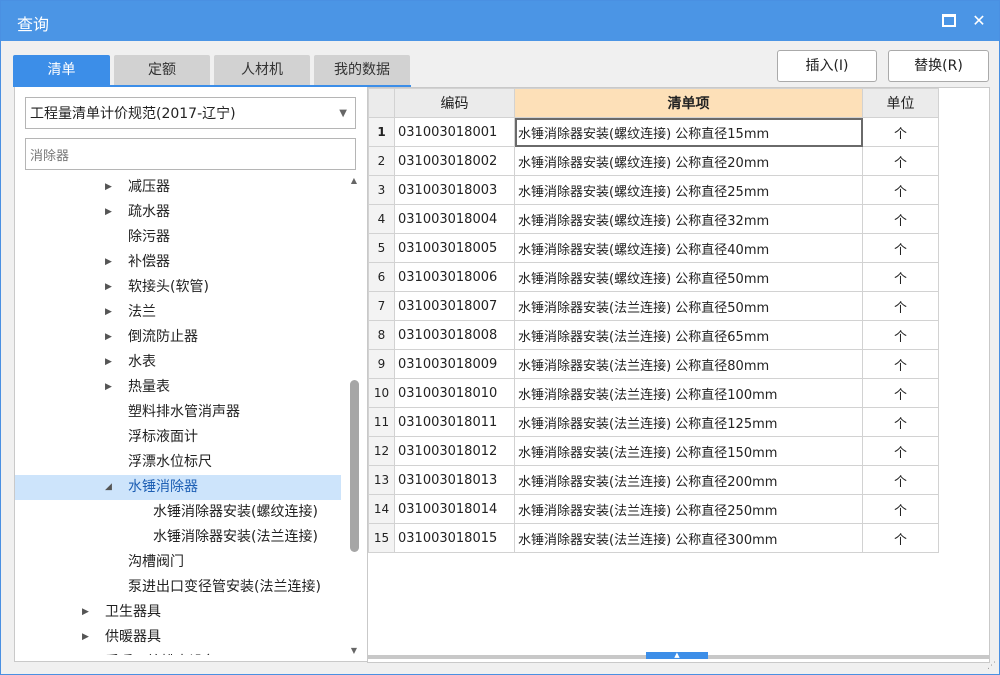 The width and height of the screenshot is (1000, 675). I want to click on row-number-cell: 8, so click(381, 335).